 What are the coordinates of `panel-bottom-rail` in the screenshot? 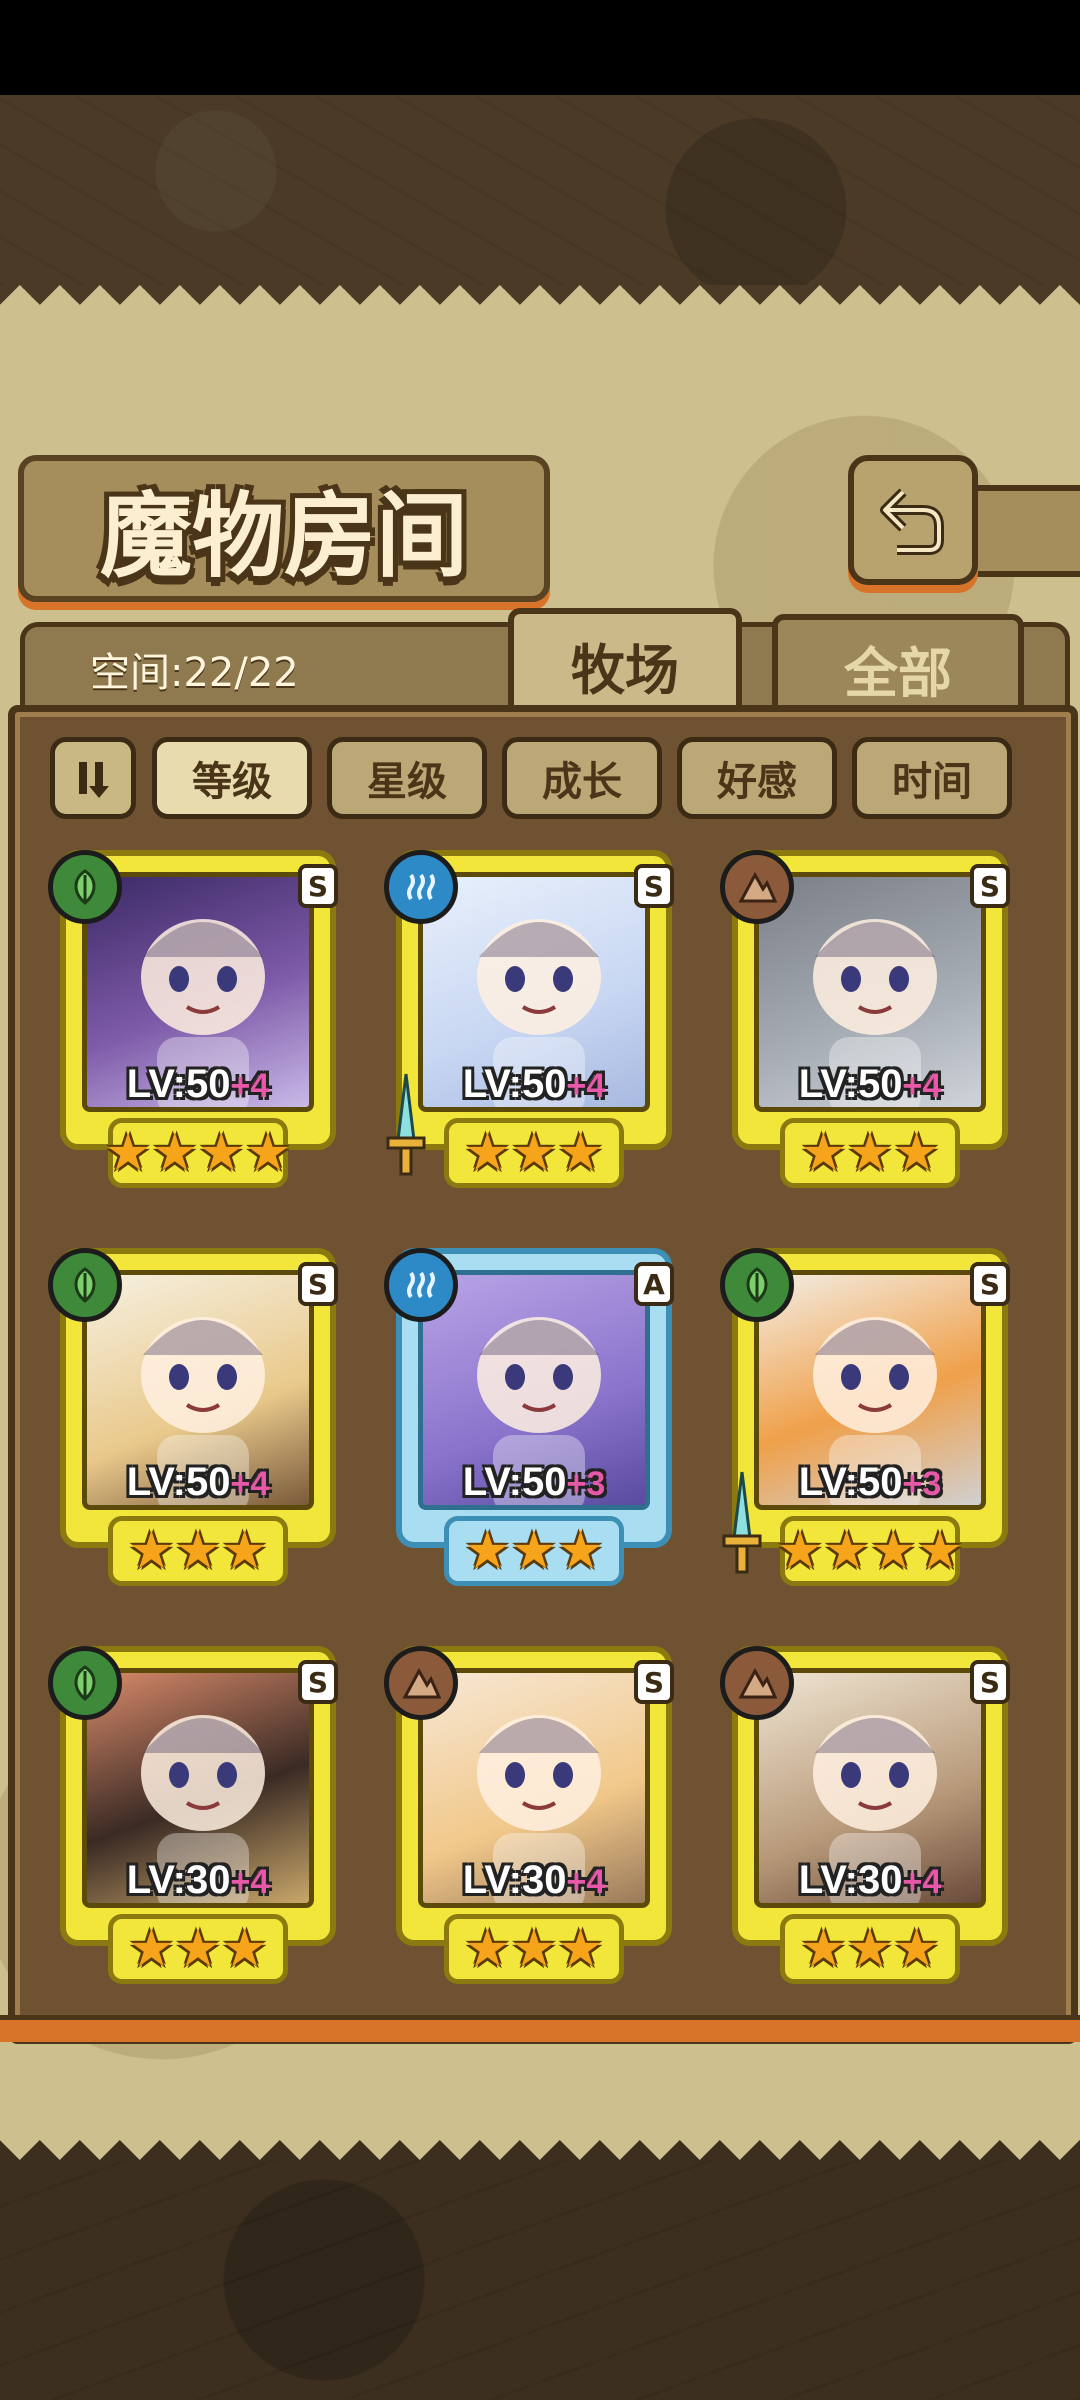 It's located at (540, 2028).